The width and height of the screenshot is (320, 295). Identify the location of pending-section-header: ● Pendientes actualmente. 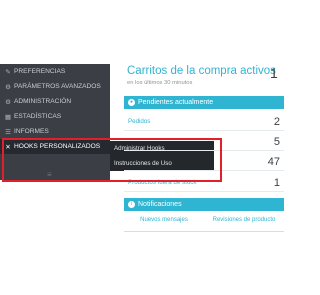
(204, 102).